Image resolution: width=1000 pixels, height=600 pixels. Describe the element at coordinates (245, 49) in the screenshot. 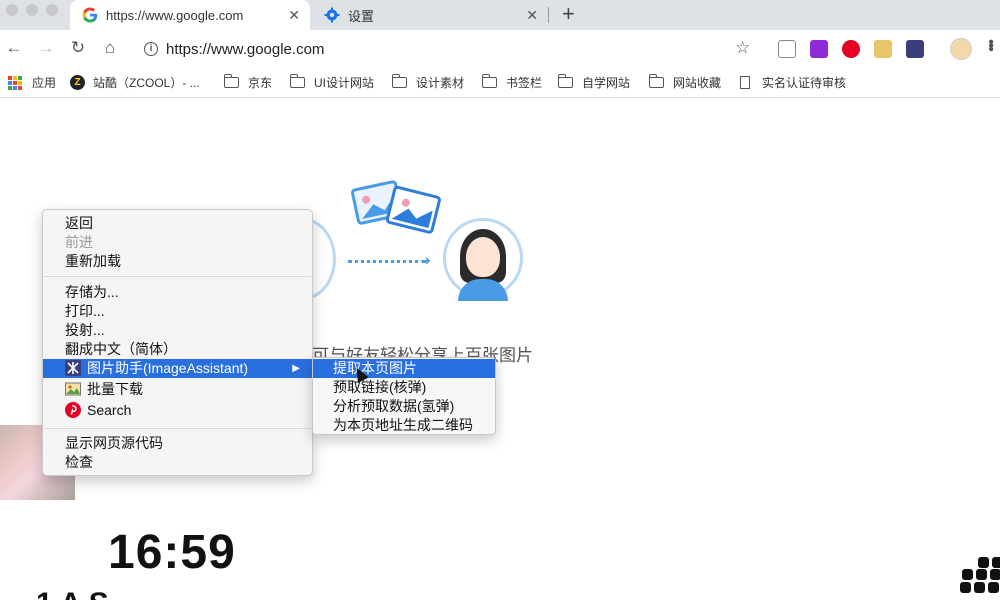

I see `url-text: https://www.google.com` at that location.